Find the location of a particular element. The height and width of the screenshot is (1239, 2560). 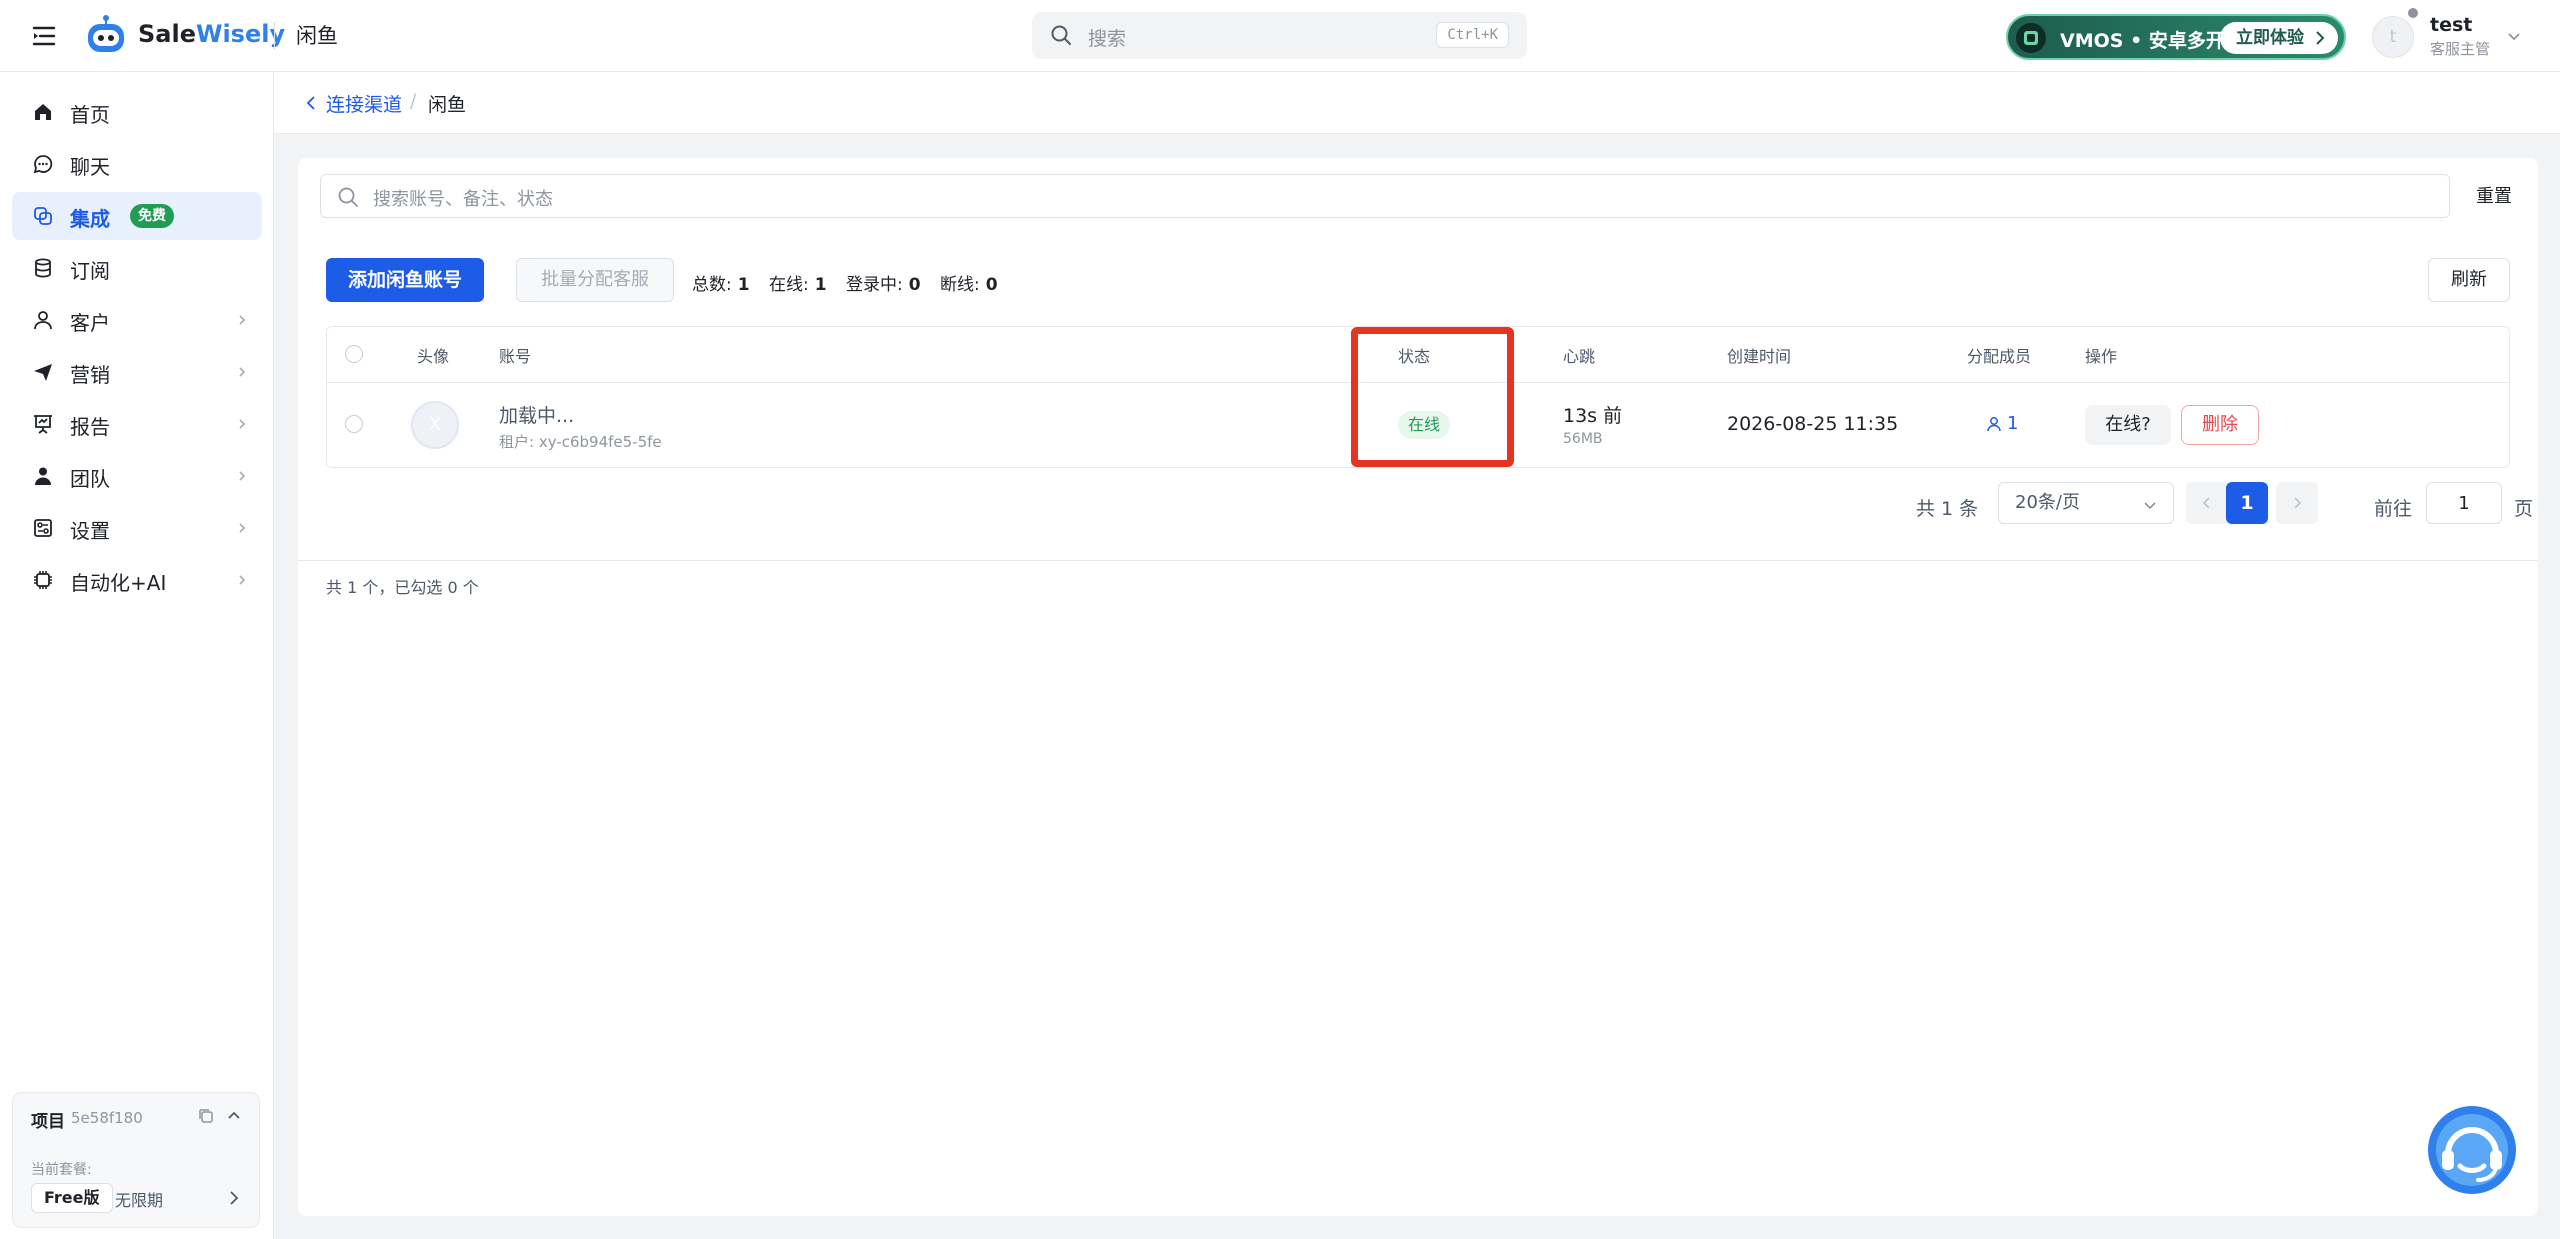

prev-page-button is located at coordinates (2207, 503).